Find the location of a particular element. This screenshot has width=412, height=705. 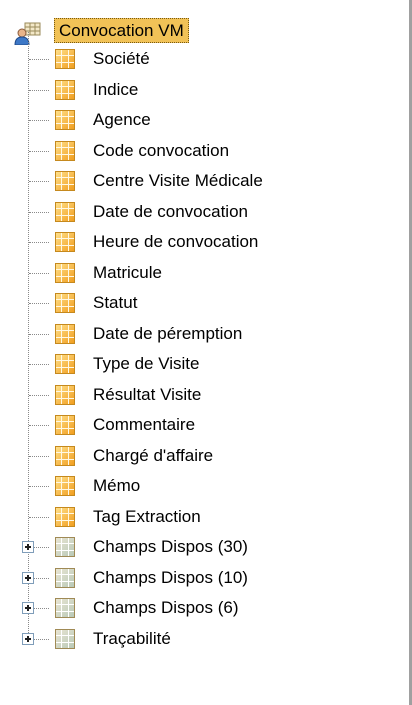

tree-group-node: Champs Dispos (6) is located at coordinates (204, 608).